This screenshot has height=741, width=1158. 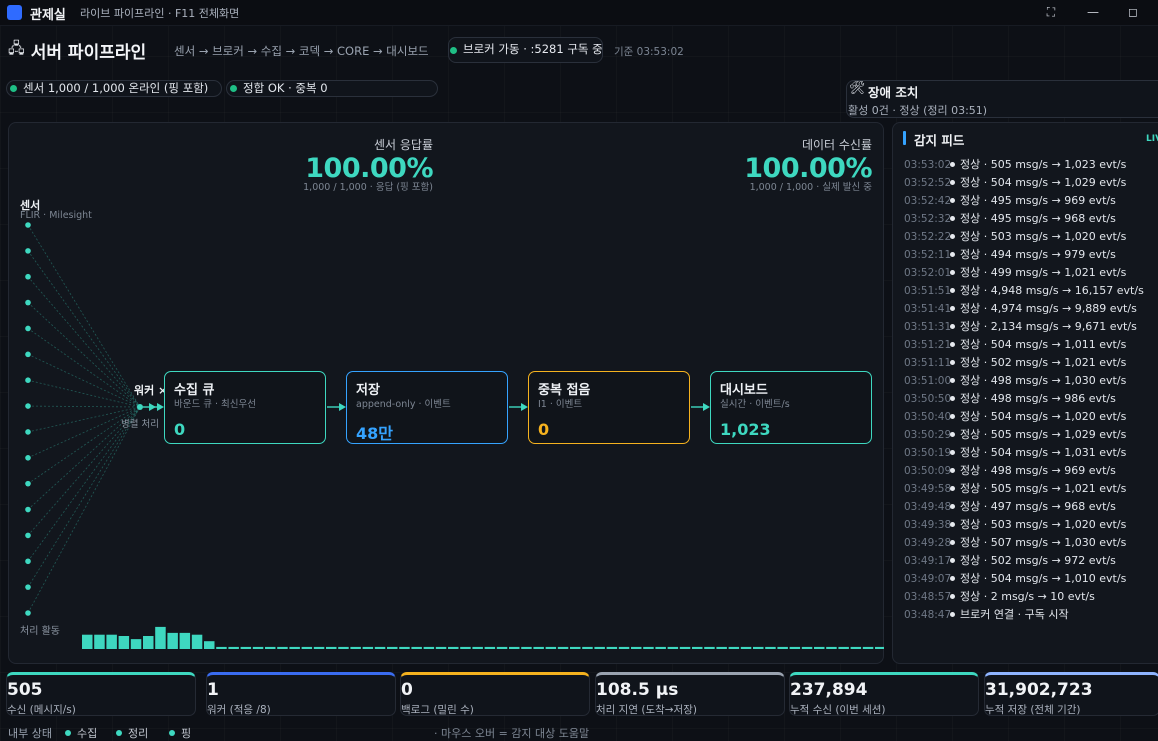 What do you see at coordinates (928, 561) in the screenshot?
I see `feed-time: 03:49:17` at bounding box center [928, 561].